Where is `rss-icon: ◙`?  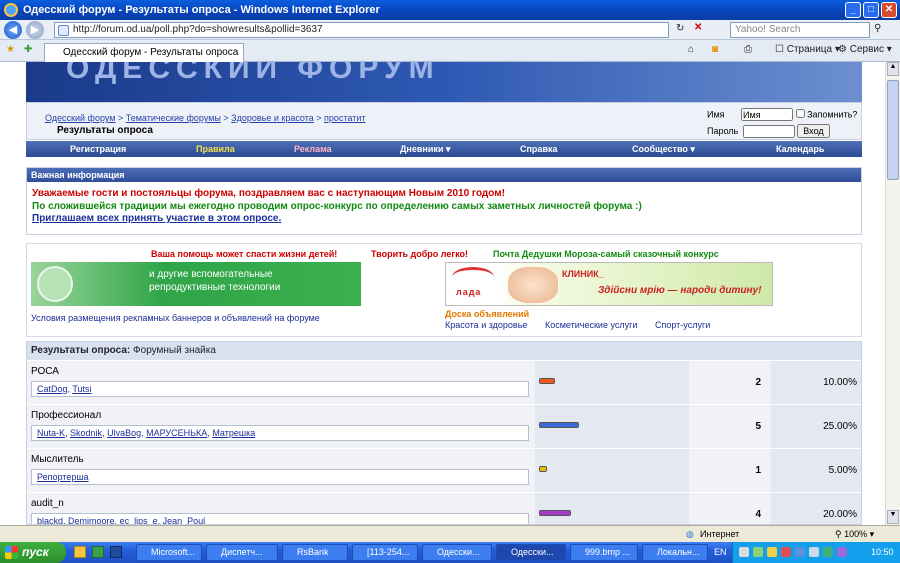
rss-icon: ◙ is located at coordinates (715, 49).